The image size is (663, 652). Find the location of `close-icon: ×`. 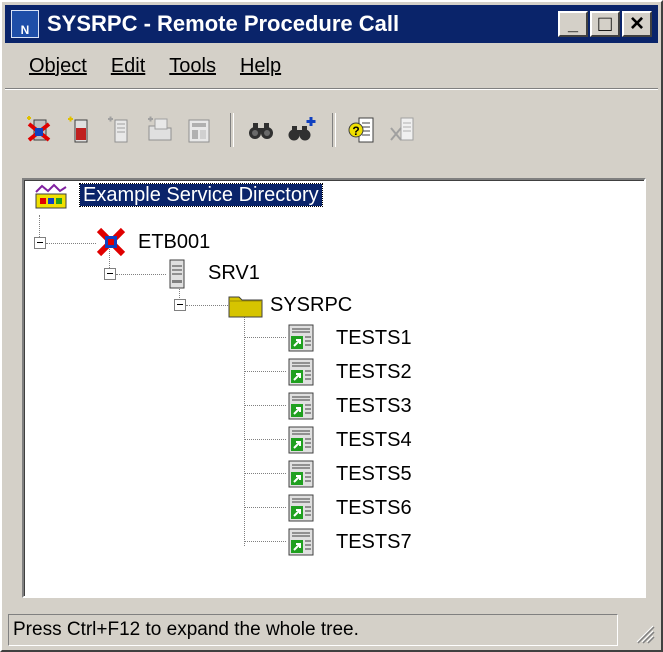

close-icon: × is located at coordinates (636, 23).